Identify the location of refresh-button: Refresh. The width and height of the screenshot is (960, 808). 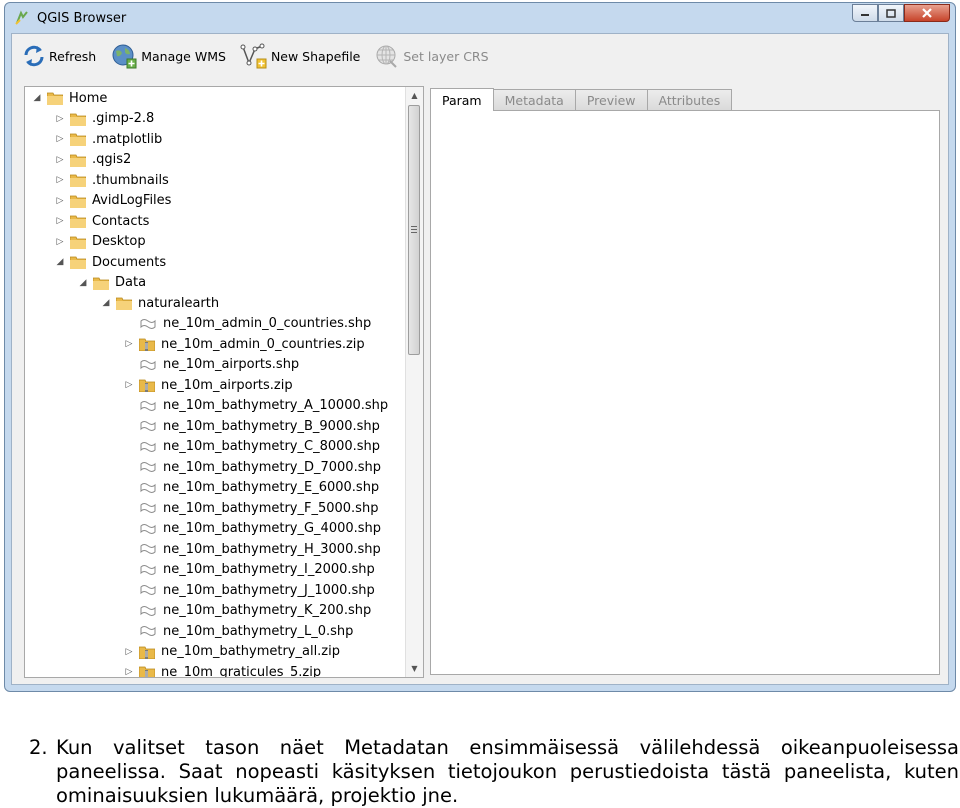
(59, 56).